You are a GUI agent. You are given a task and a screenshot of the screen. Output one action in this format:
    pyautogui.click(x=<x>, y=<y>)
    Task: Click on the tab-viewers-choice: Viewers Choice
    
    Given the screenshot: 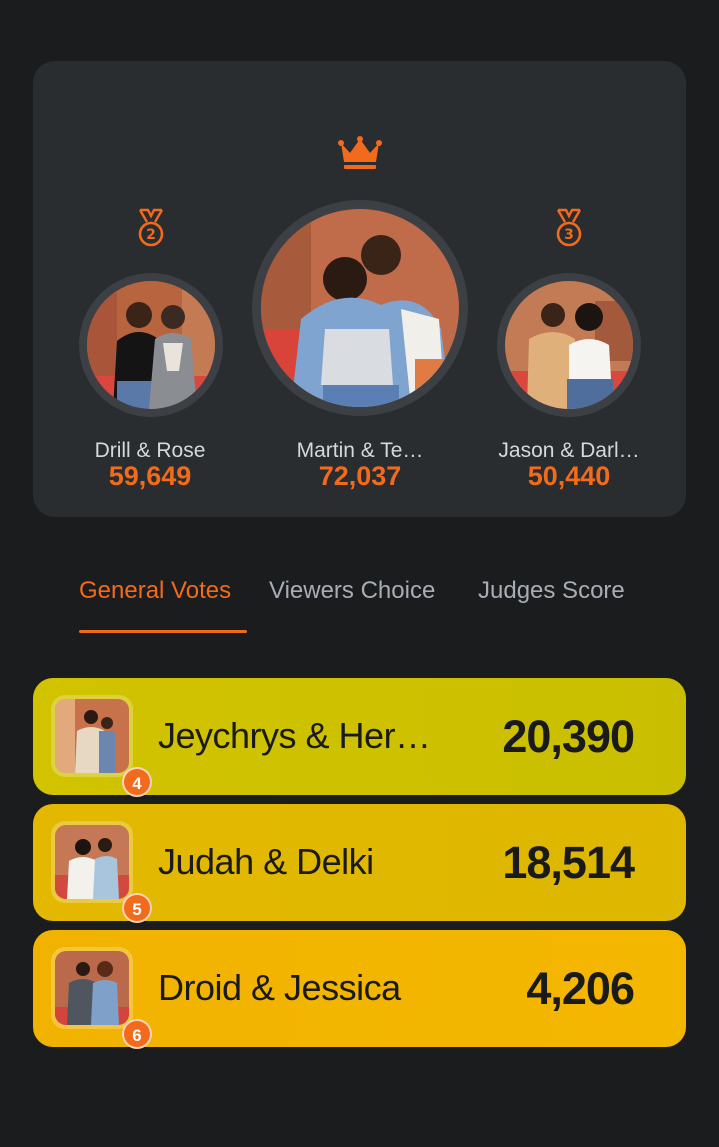 What is the action you would take?
    pyautogui.click(x=352, y=591)
    